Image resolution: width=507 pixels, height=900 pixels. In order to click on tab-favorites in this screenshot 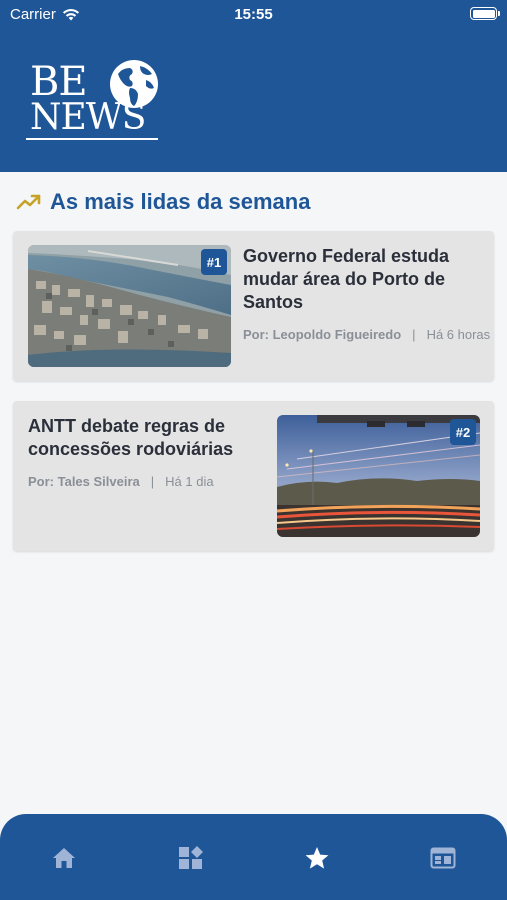, I will do `click(317, 858)`.